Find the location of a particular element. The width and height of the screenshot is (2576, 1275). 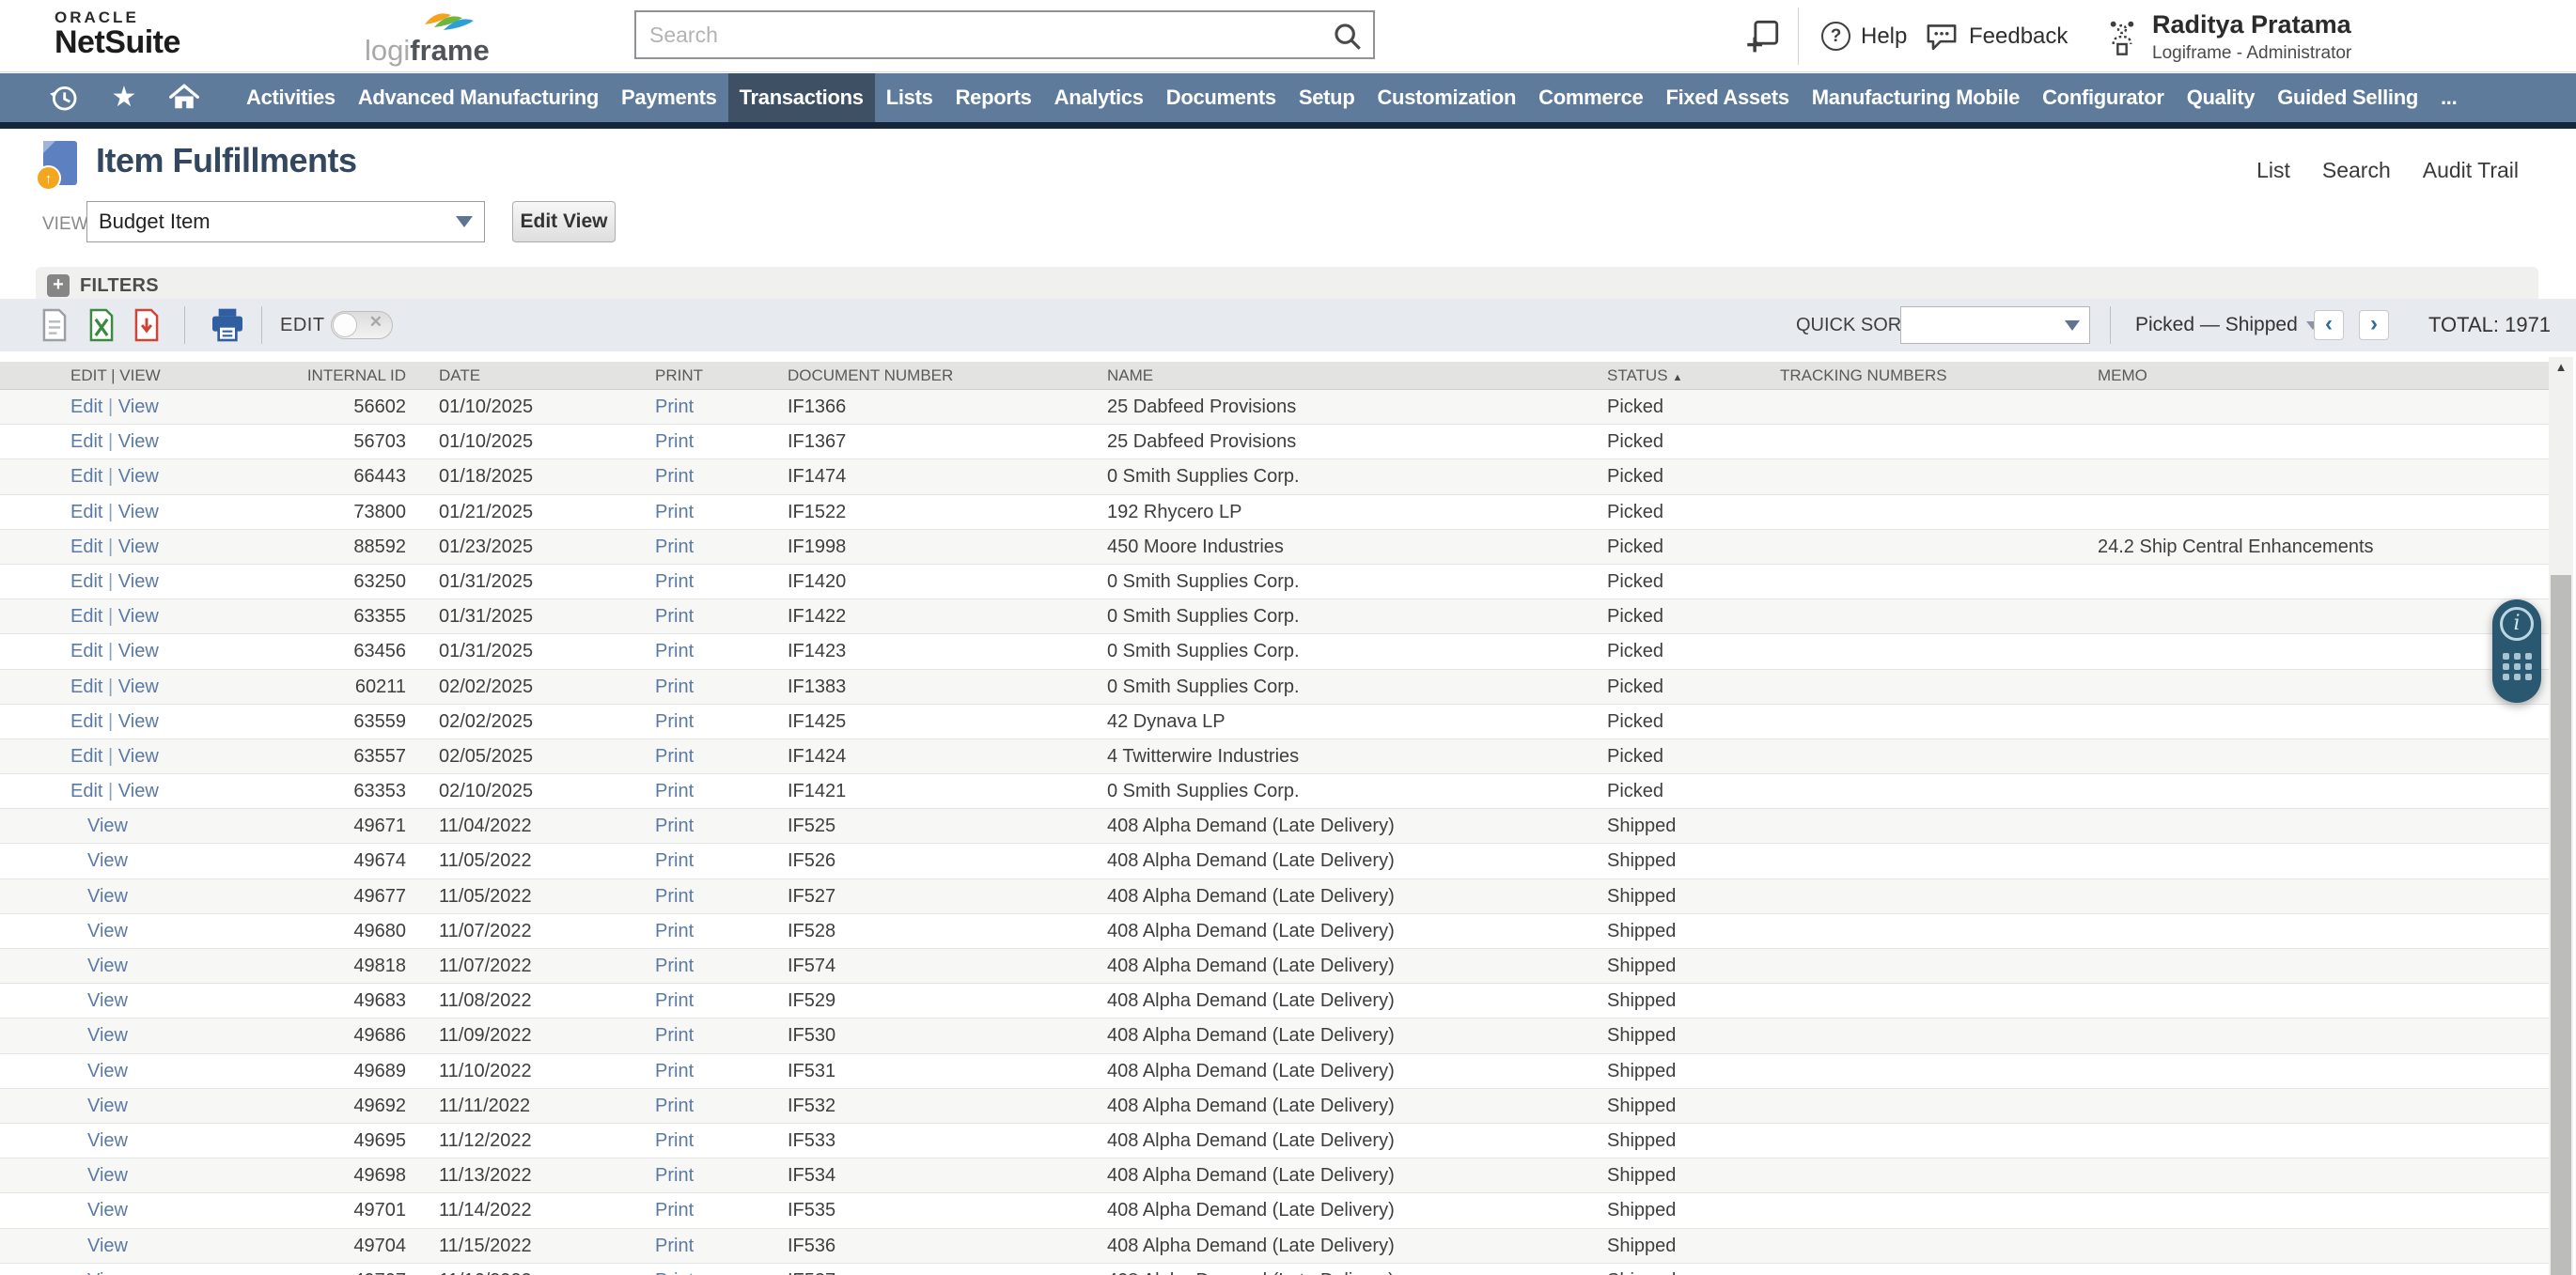

nav-item-quality: Quality is located at coordinates (2221, 97).